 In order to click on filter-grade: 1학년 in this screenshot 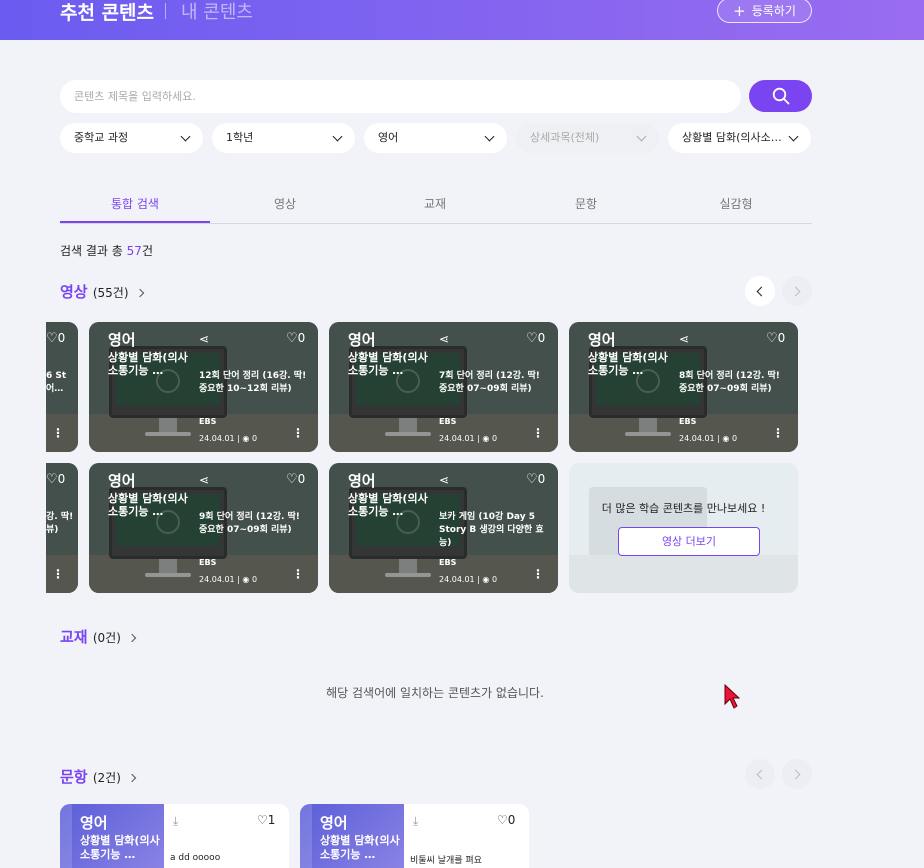, I will do `click(283, 138)`.